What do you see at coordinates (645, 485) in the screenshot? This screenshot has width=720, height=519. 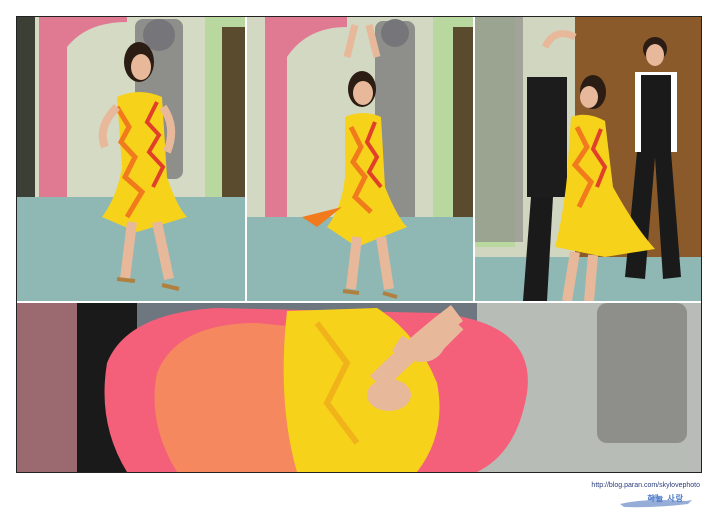 I see `credit-url: http://blog.paran.com/skylovephoto` at bounding box center [645, 485].